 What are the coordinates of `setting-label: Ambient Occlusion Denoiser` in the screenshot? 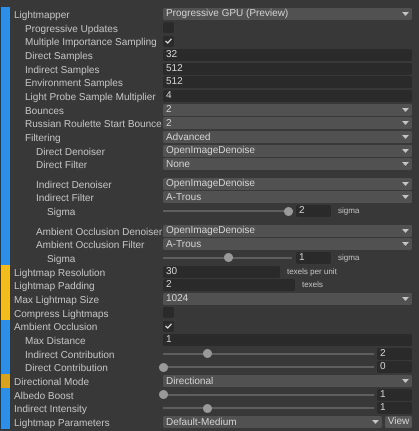 It's located at (99, 232).